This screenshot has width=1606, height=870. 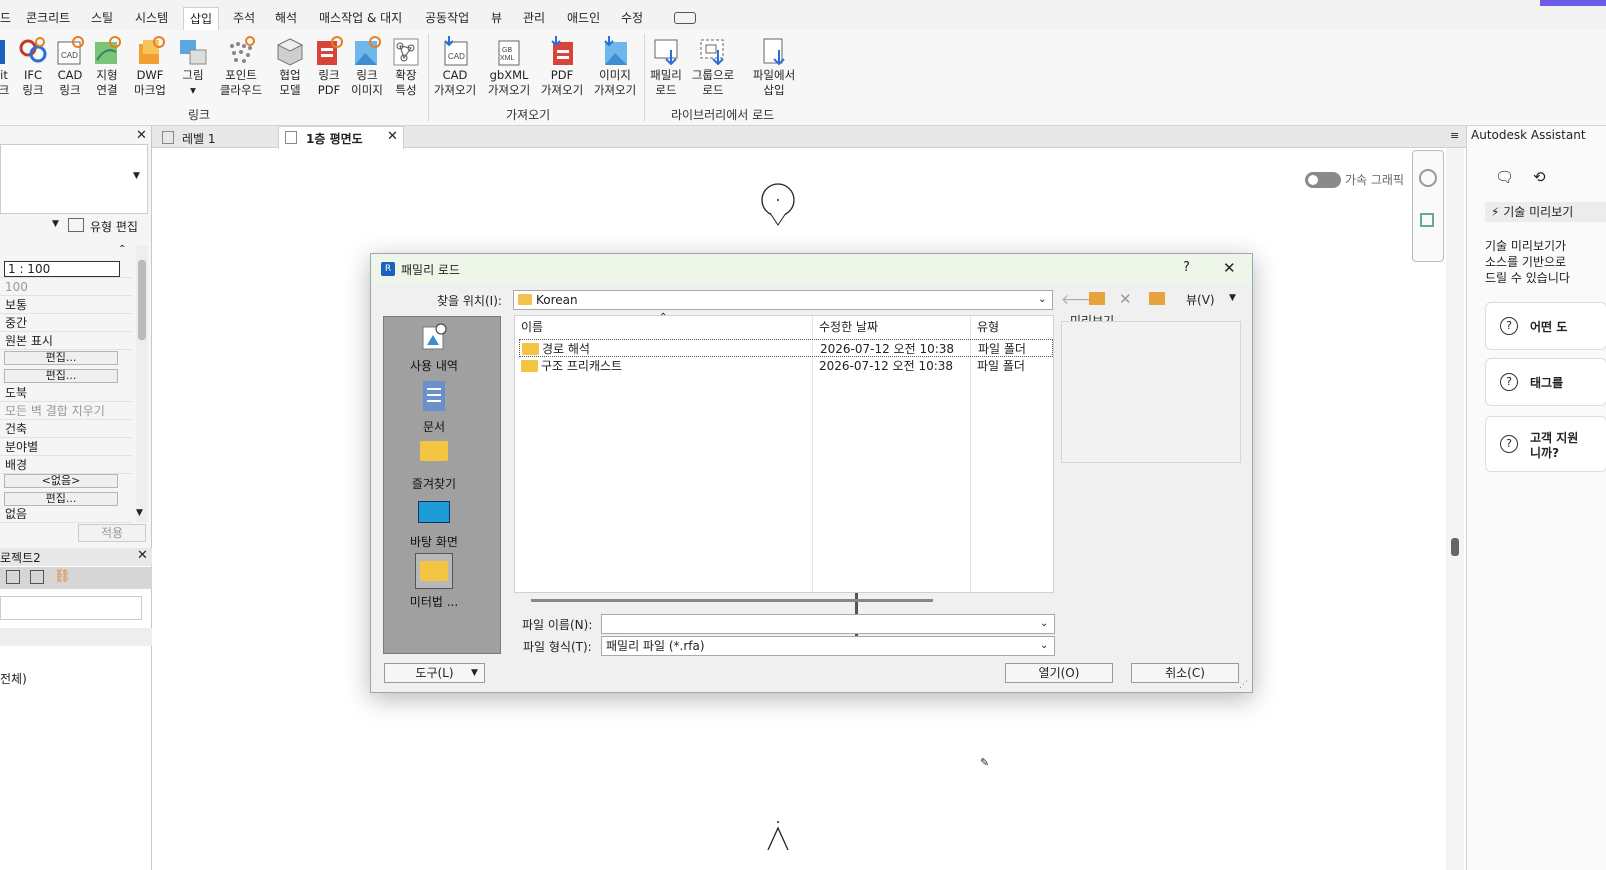 What do you see at coordinates (783, 300) in the screenshot?
I see `look-in-select: Korean ⌄` at bounding box center [783, 300].